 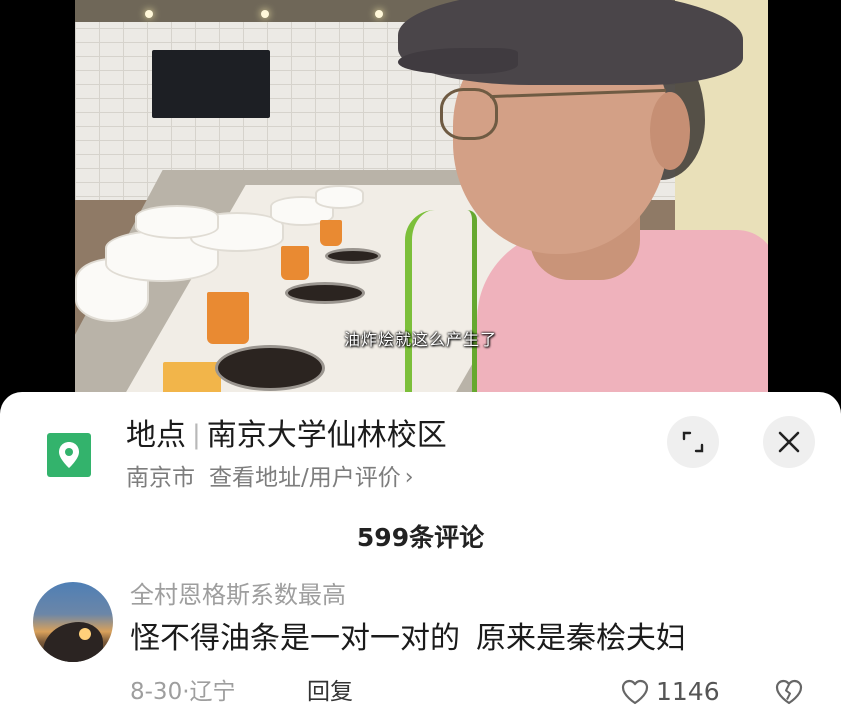 What do you see at coordinates (326, 435) in the screenshot?
I see `location-name: 南京大学仙林校区` at bounding box center [326, 435].